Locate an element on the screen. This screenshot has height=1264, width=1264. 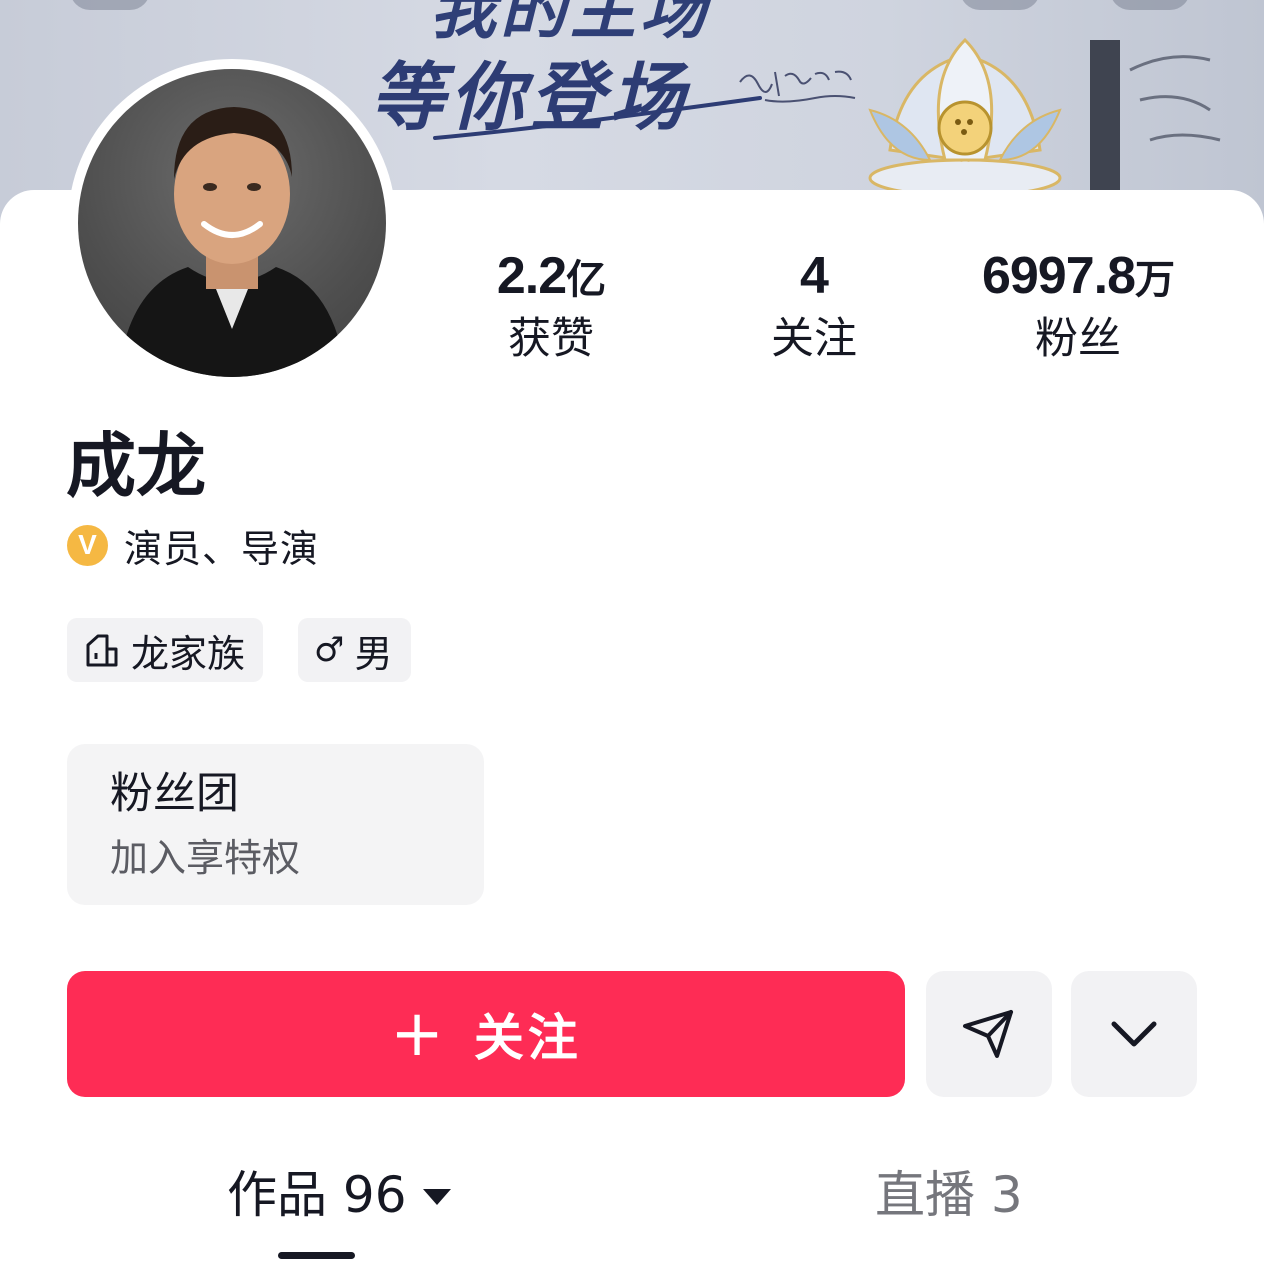
tag-gender: ♂ 男 is located at coordinates (354, 650).